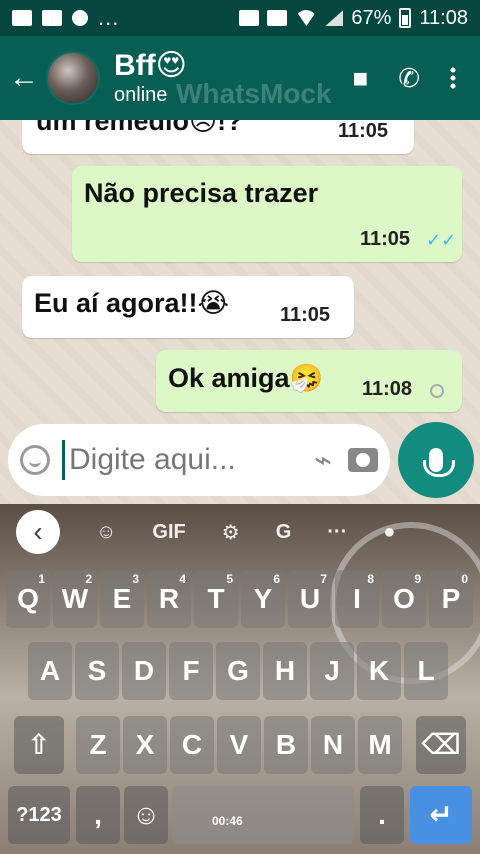 Image resolution: width=480 pixels, height=854 pixels. What do you see at coordinates (39, 815) in the screenshot?
I see `symbols-key: ?123` at bounding box center [39, 815].